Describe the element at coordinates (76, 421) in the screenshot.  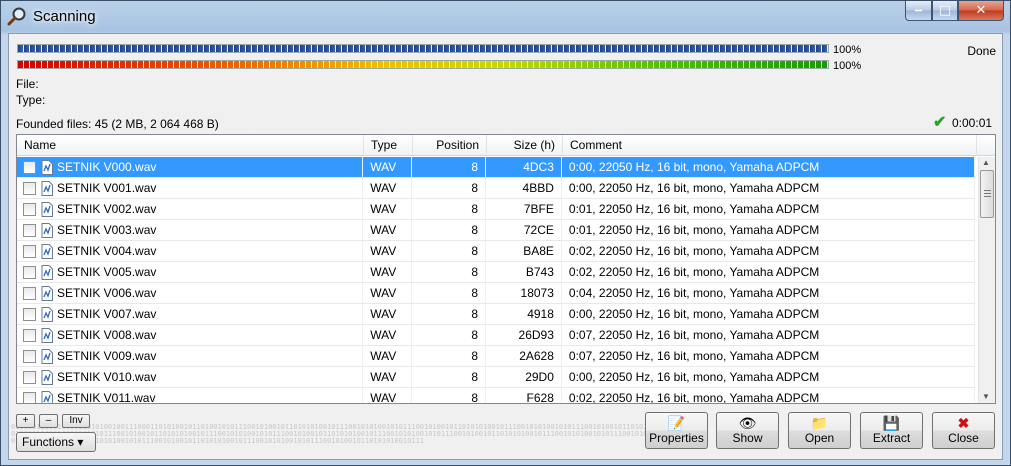
I see `invert-selection-button: Inv` at that location.